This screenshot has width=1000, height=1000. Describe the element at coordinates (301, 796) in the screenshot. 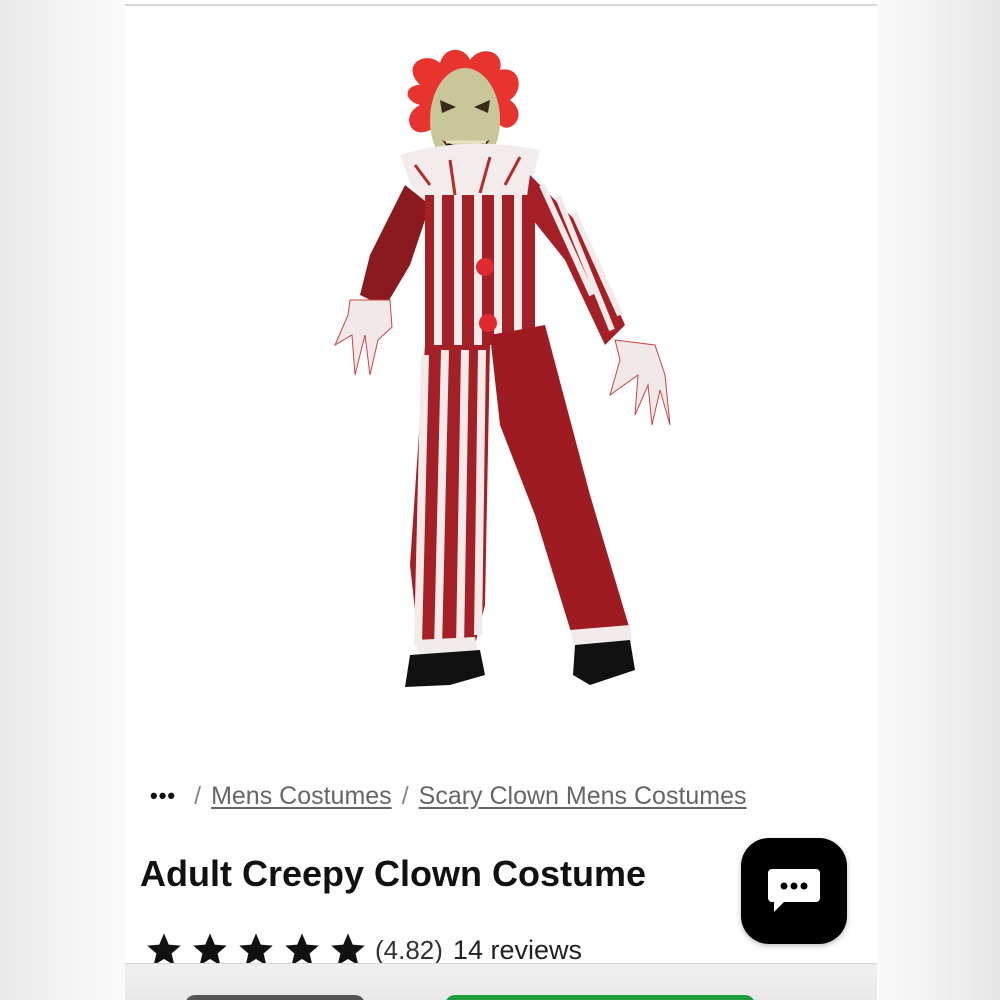

I see `breadcrumb-link-mens-costumes: Mens Costumes` at that location.